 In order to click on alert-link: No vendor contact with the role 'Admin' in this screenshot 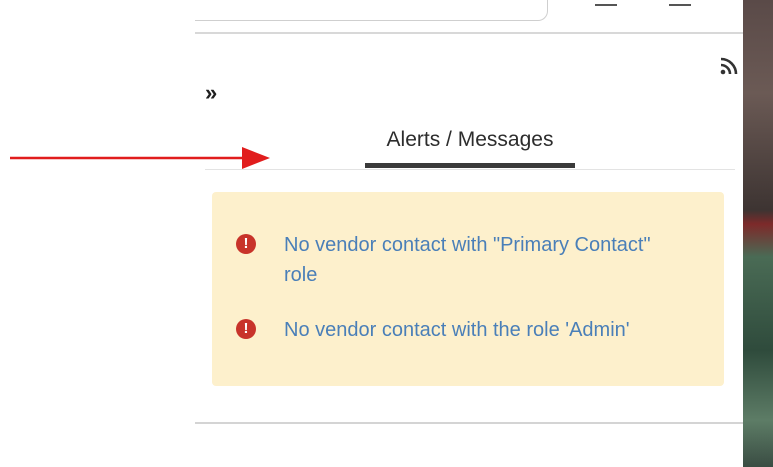, I will do `click(479, 330)`.